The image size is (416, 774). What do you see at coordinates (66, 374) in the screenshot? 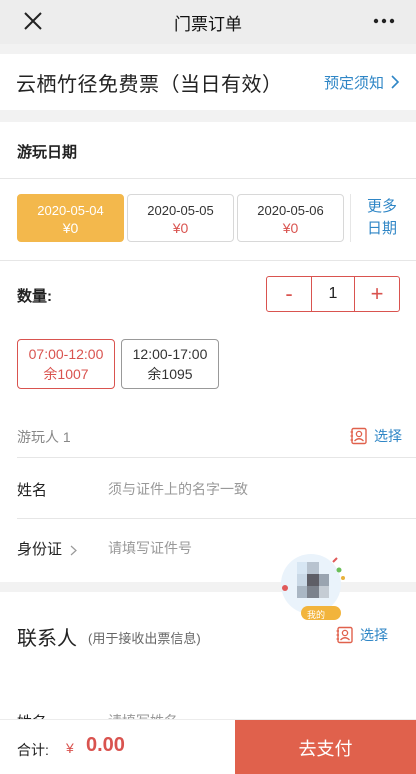
I see `time-slot-remaining: 余1007` at bounding box center [66, 374].